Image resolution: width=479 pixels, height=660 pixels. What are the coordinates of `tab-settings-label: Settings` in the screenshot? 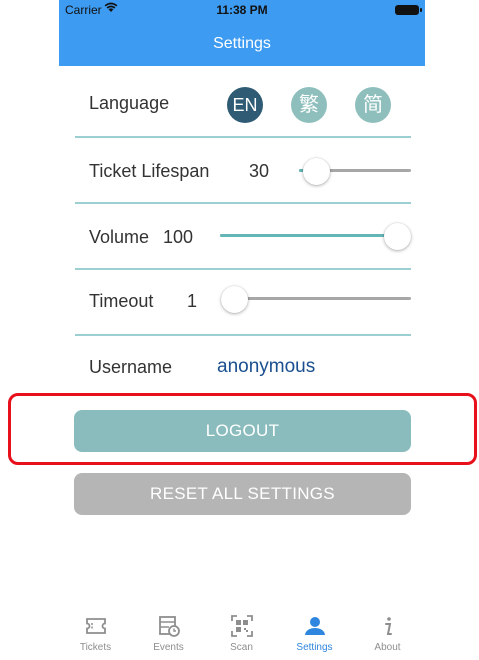 It's located at (314, 647).